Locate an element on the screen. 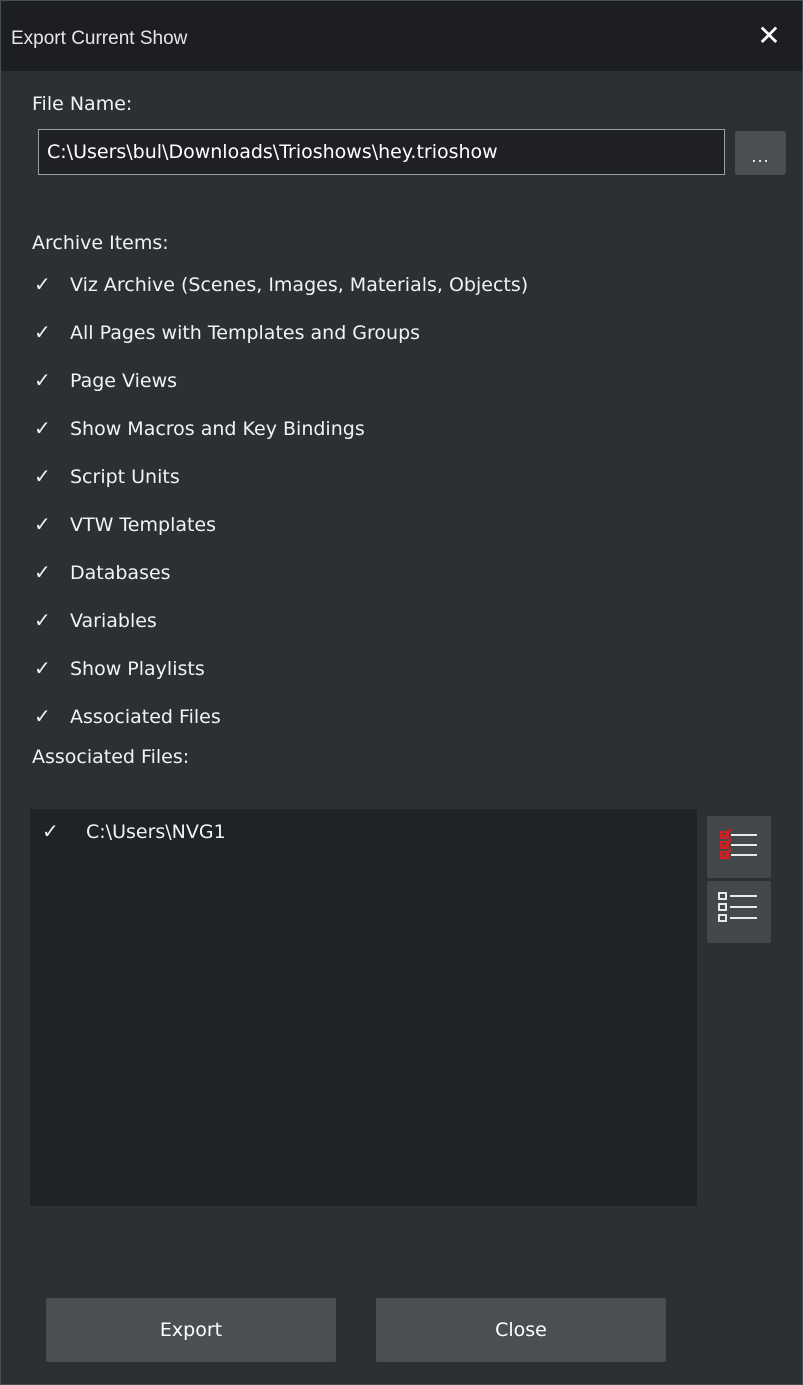  archive-item-label: VTW Templates is located at coordinates (143, 525).